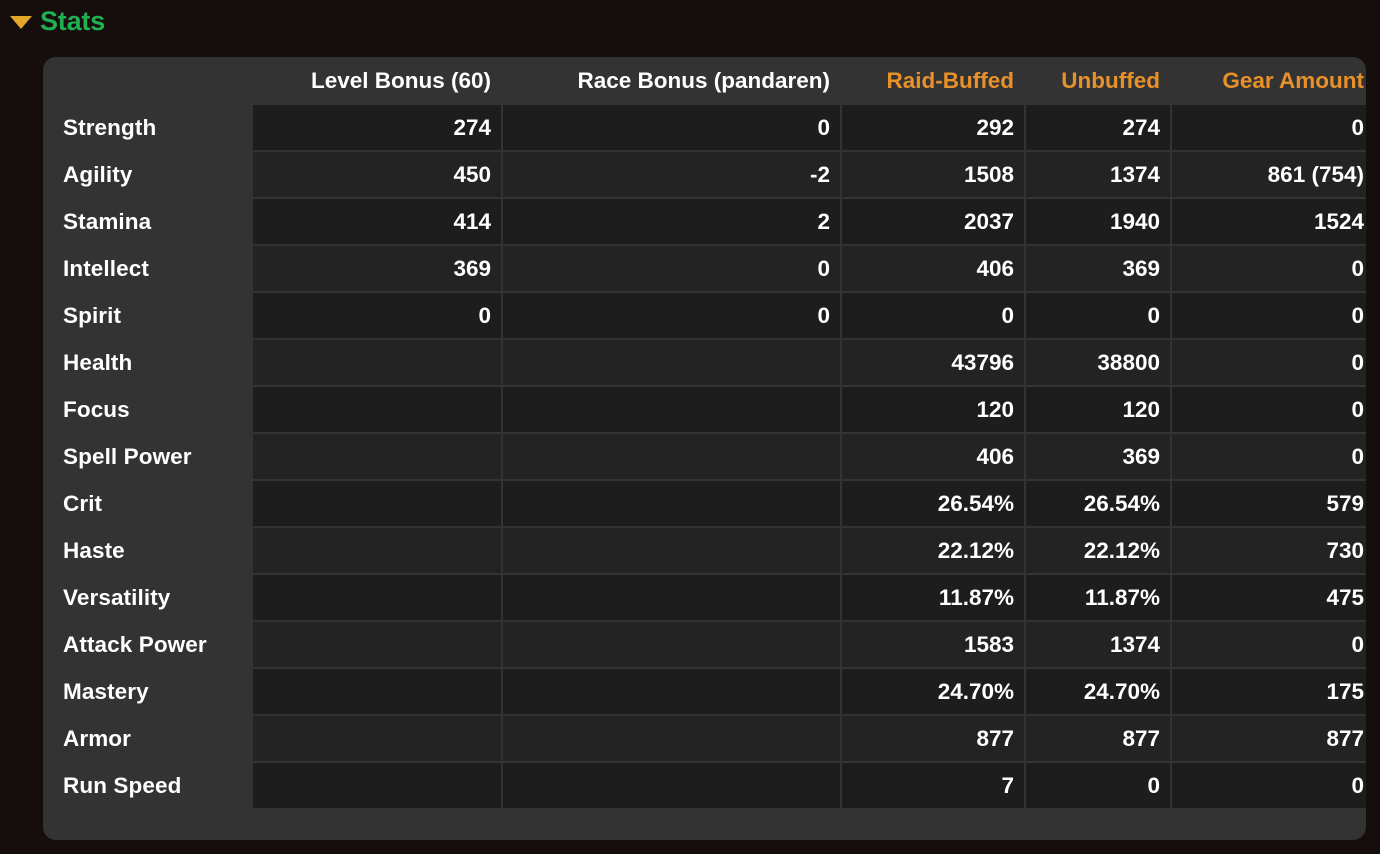  I want to click on row-label-spirit: Spirit, so click(92, 315).